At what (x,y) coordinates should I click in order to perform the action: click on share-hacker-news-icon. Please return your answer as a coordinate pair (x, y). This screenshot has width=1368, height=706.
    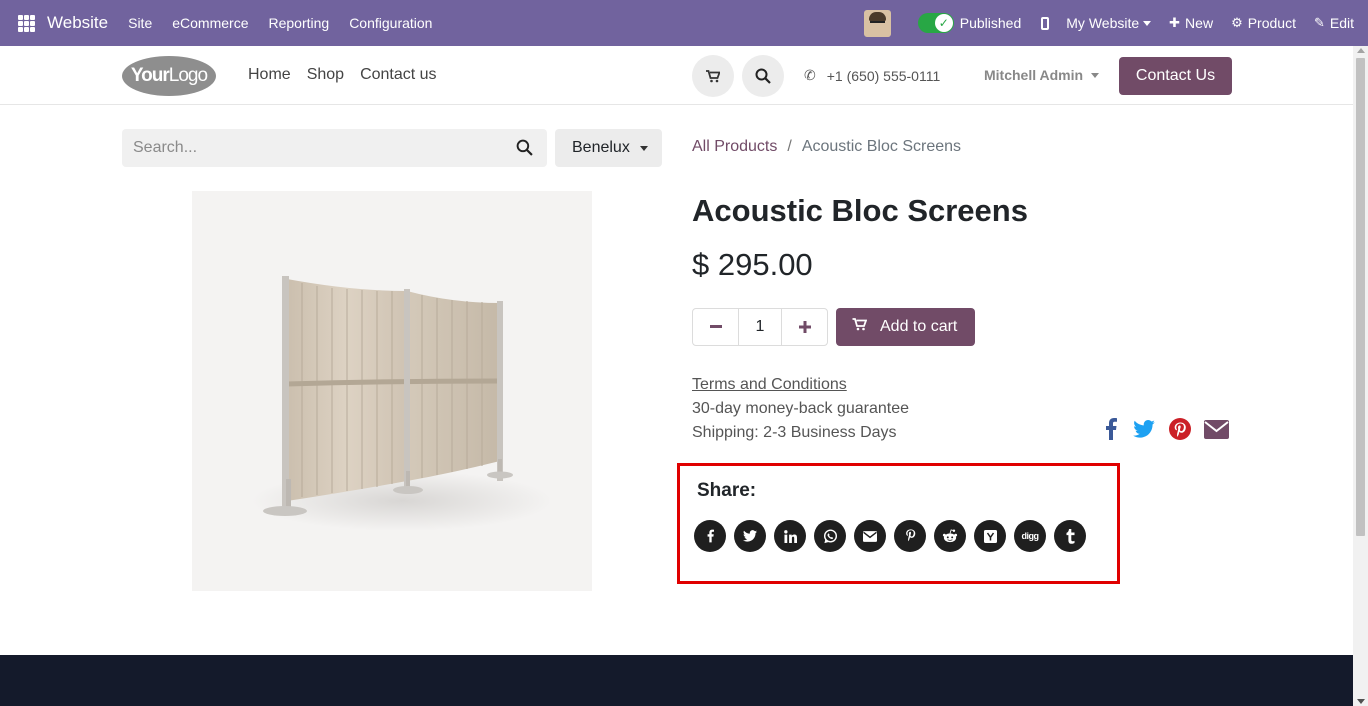
    Looking at the image, I should click on (990, 536).